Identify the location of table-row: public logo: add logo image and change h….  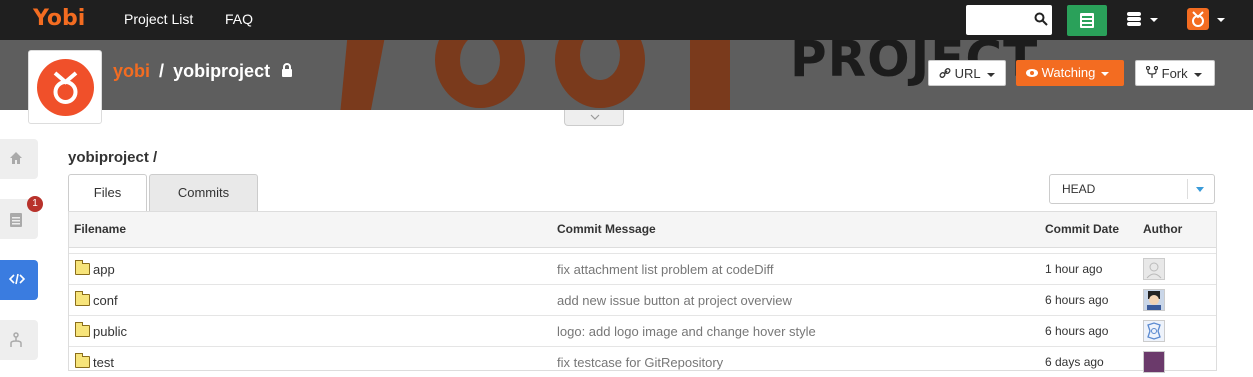
(642, 330).